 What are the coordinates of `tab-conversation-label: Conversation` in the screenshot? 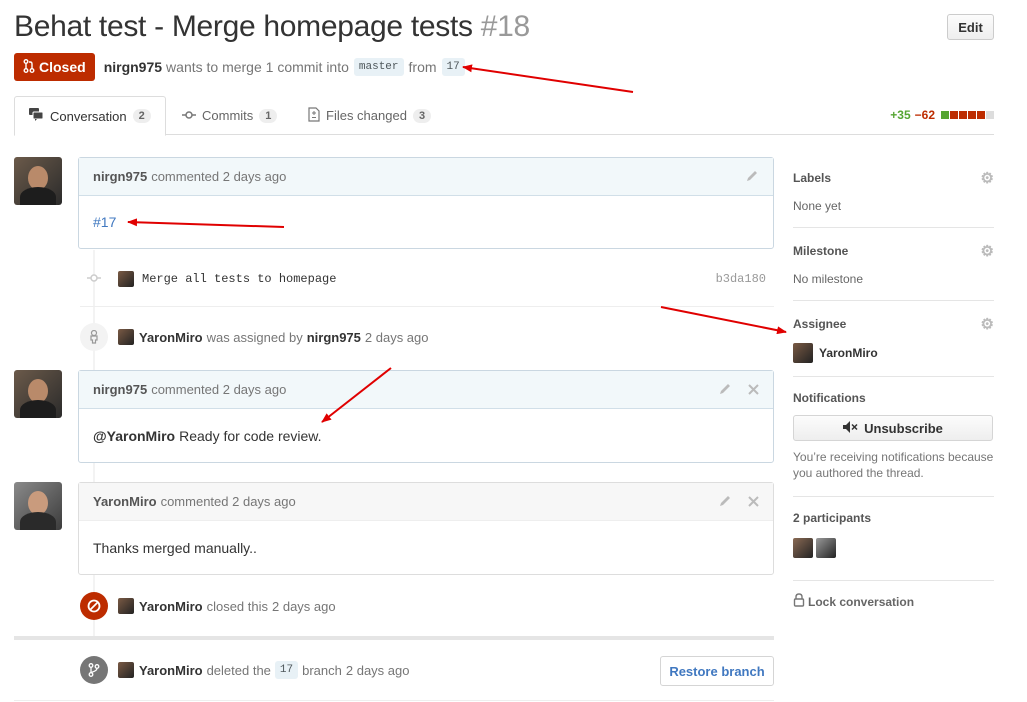 It's located at (88, 116).